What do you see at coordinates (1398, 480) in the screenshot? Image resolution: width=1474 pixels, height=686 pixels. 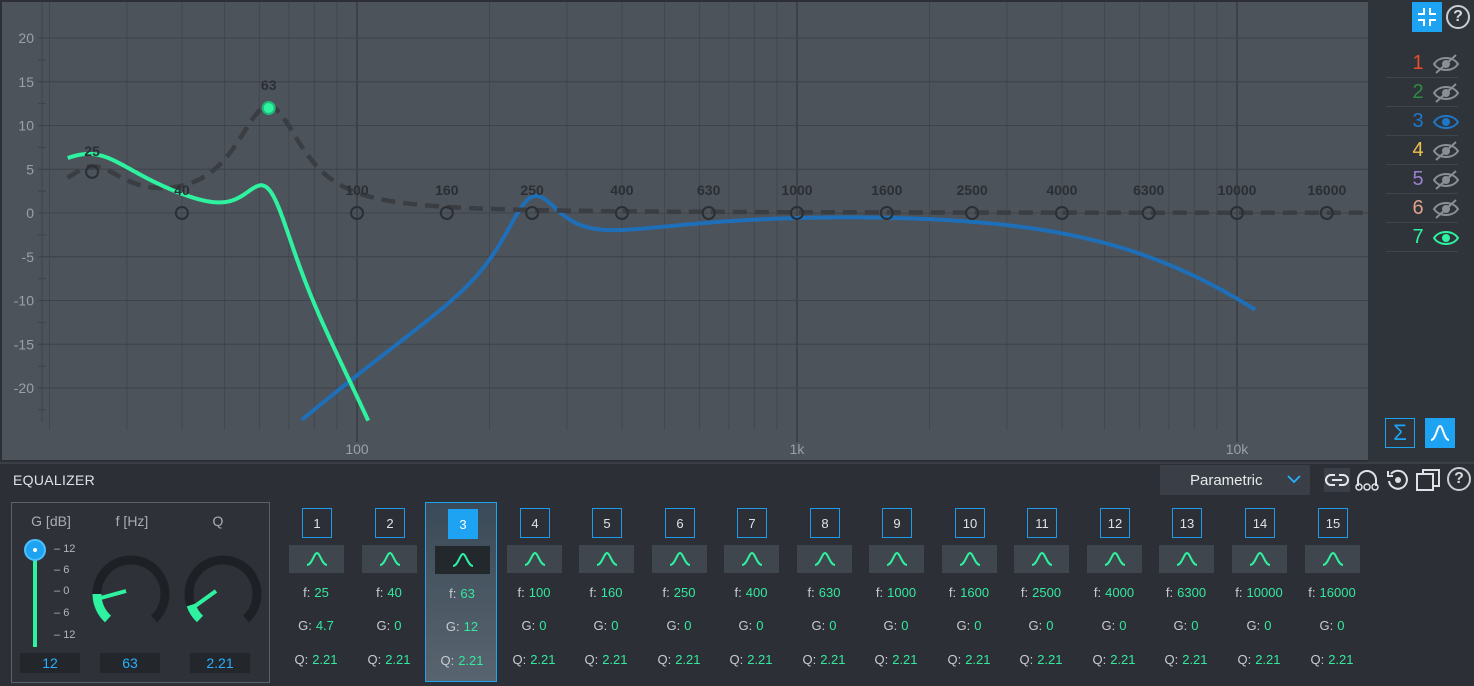 I see `reset-icon` at bounding box center [1398, 480].